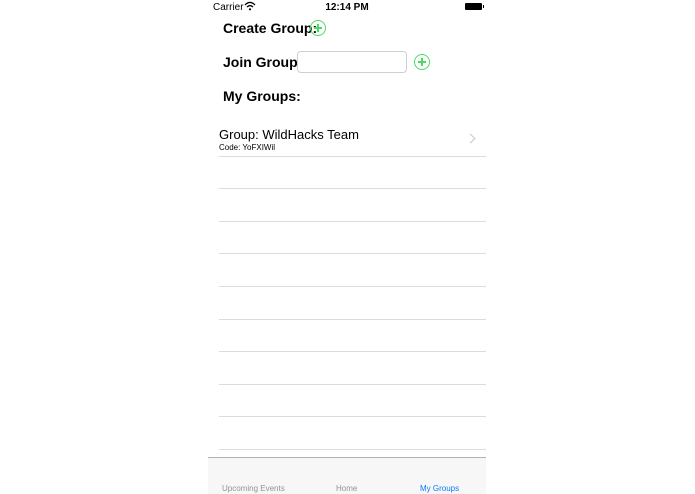  What do you see at coordinates (262, 96) in the screenshot?
I see `my-groups-heading: My Groups:` at bounding box center [262, 96].